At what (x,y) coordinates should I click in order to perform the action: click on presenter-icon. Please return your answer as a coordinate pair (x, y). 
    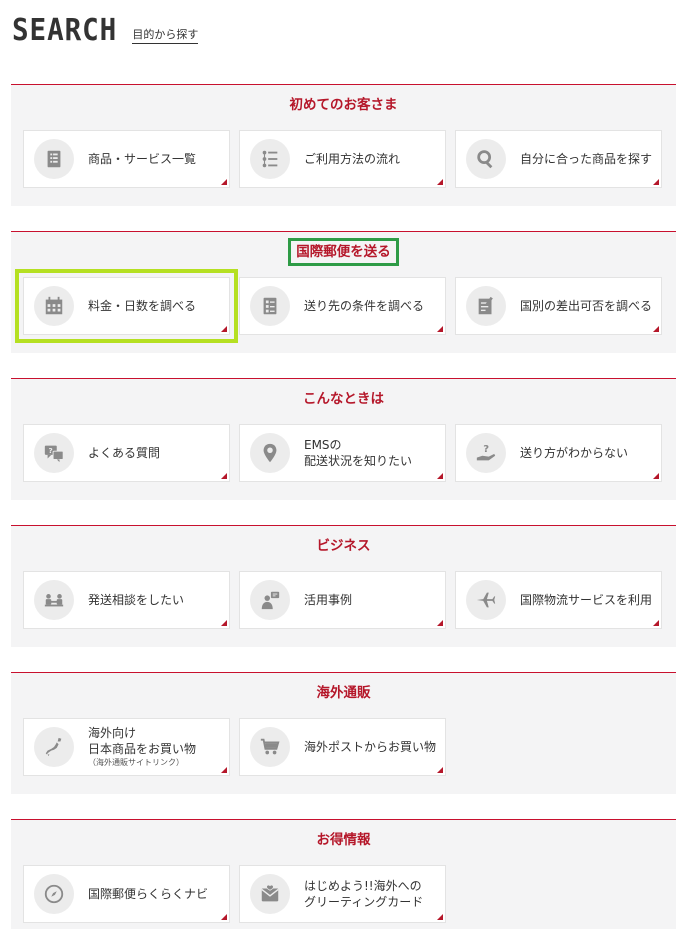
    Looking at the image, I should click on (270, 600).